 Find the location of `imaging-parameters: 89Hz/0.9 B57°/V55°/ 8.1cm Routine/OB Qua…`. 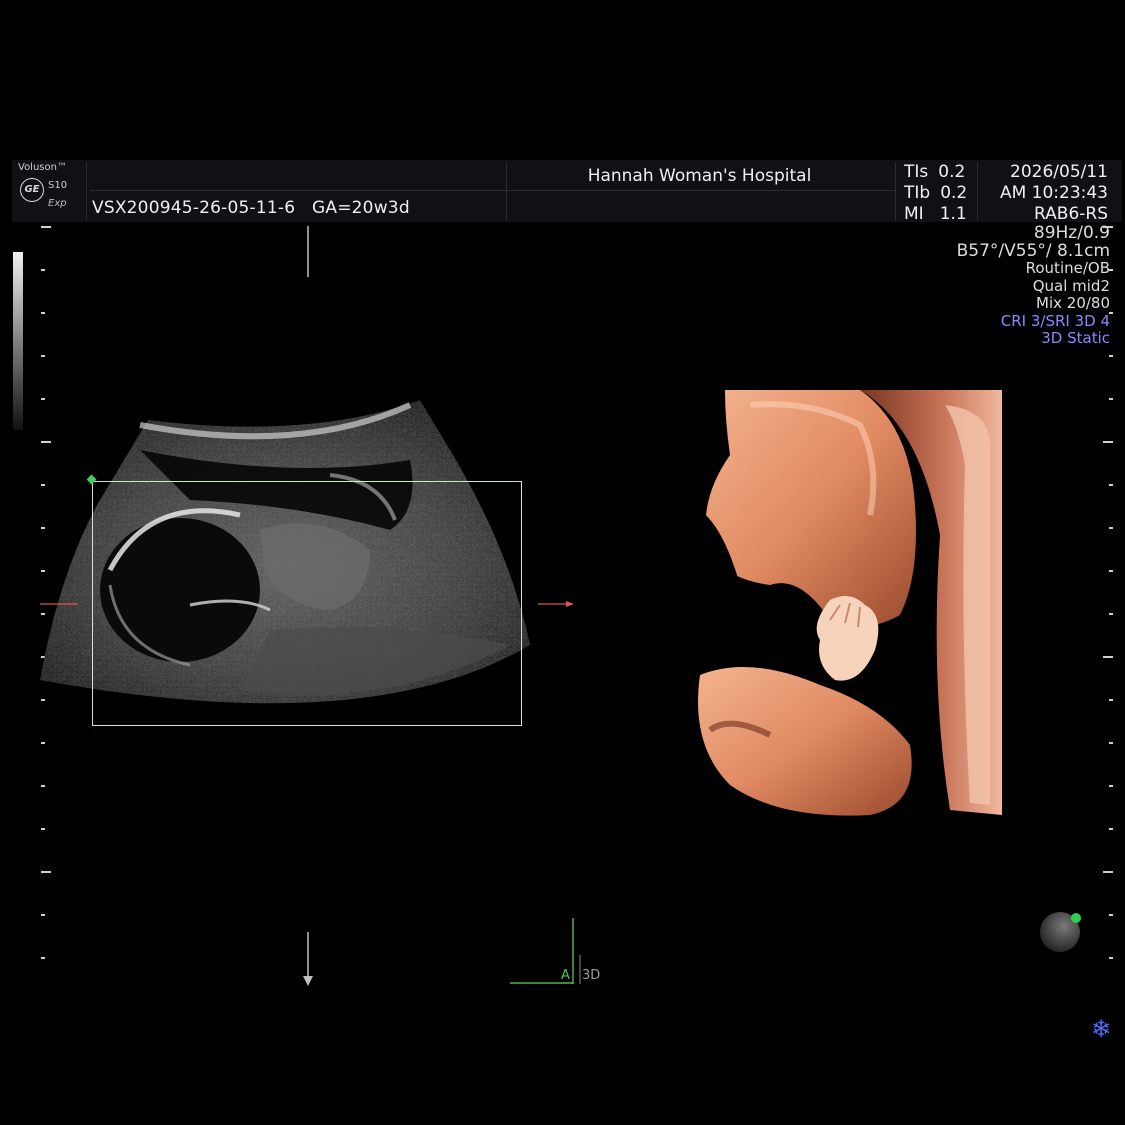

imaging-parameters: 89Hz/0.9 B57°/V55°/ 8.1cm Routine/OB Qua… is located at coordinates (1033, 286).